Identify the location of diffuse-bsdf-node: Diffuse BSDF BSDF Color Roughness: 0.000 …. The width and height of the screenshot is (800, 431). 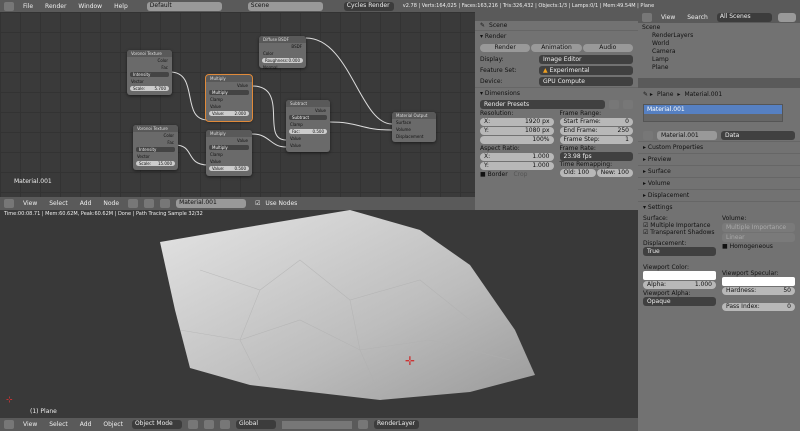
(282, 53).